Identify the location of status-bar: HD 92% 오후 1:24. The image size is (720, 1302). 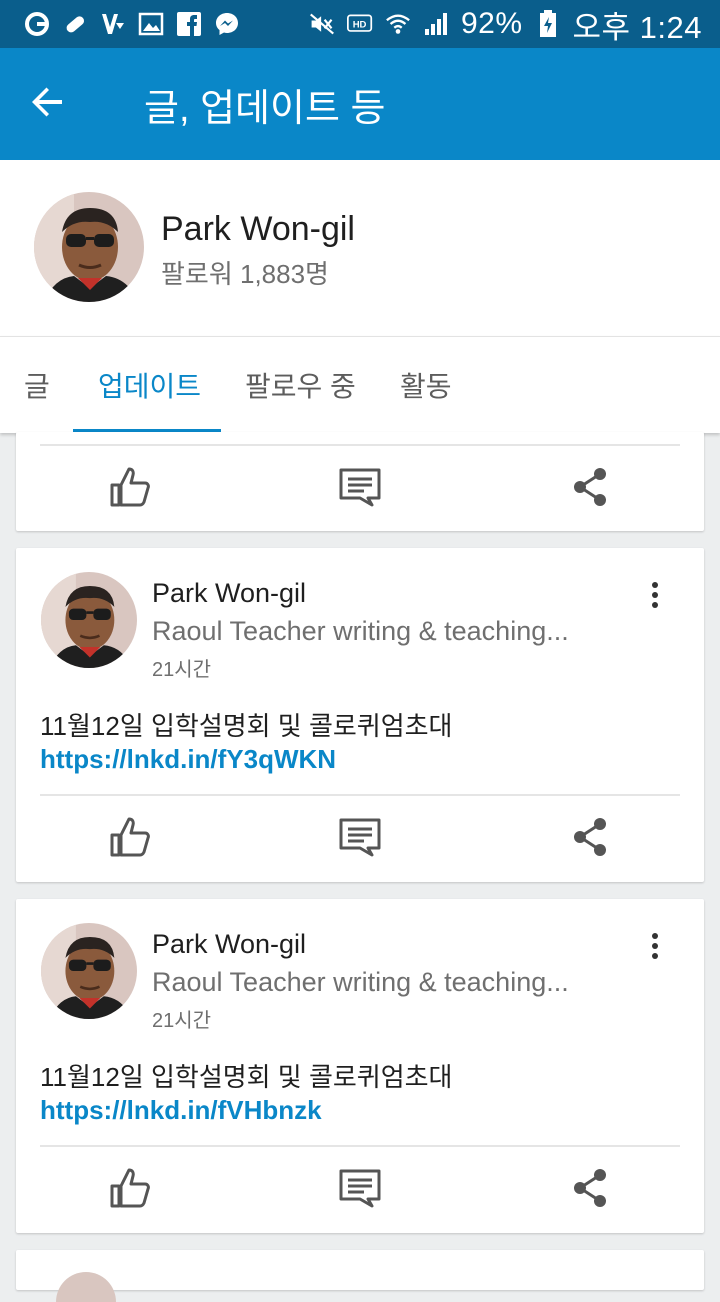
(360, 24).